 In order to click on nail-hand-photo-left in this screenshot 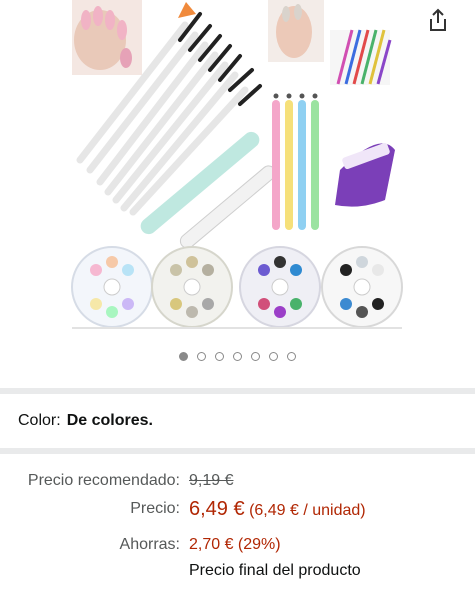, I will do `click(107, 37)`.